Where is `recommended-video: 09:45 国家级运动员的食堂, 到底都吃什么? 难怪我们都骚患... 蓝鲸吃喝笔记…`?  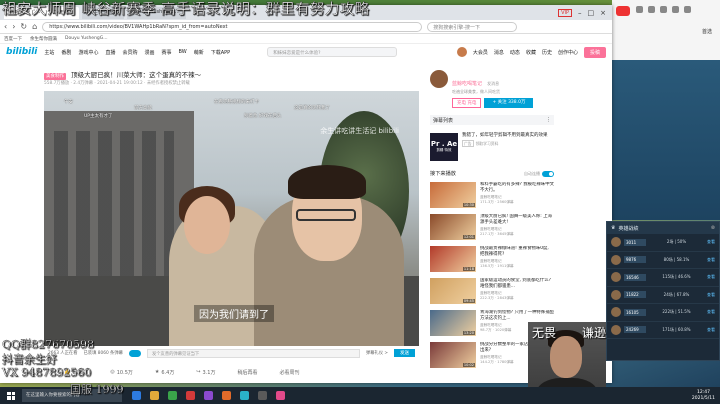
recommended-video: 09:45 国家级运动员的食堂, 到底都吃什么? 难怪我们都骚患... 蓝鲸吃喝笔记… is located at coordinates (492, 291).